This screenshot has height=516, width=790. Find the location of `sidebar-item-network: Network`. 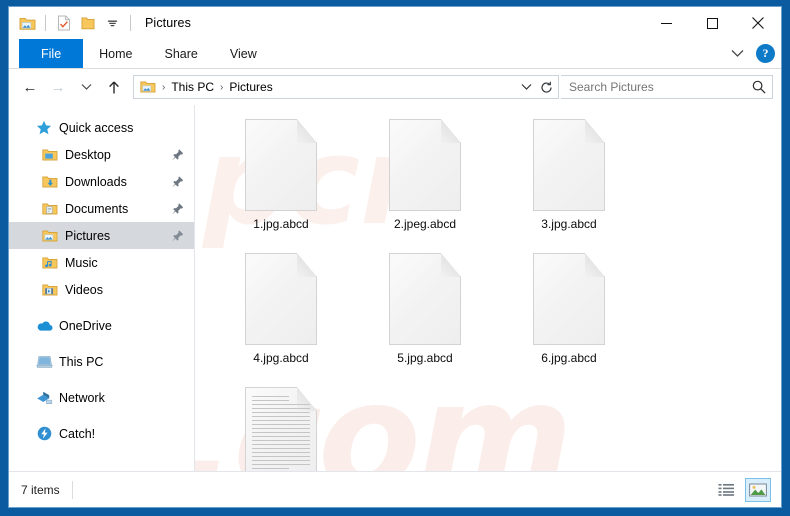

sidebar-item-network: Network is located at coordinates (101, 397).